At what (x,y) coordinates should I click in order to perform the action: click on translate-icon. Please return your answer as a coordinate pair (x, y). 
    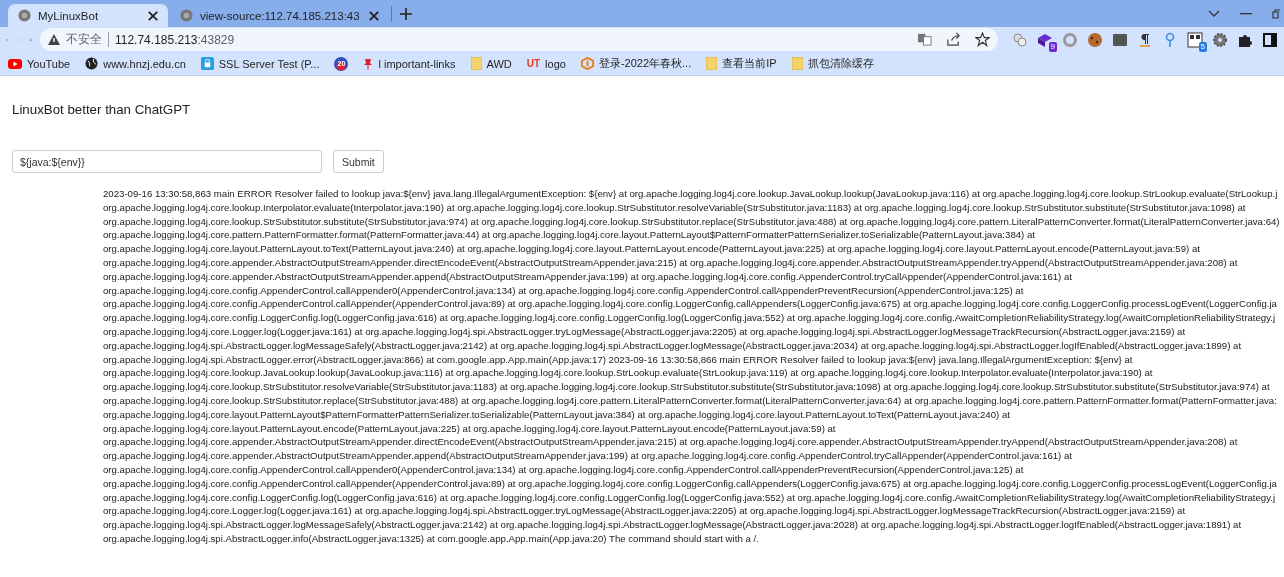
    Looking at the image, I should click on (924, 39).